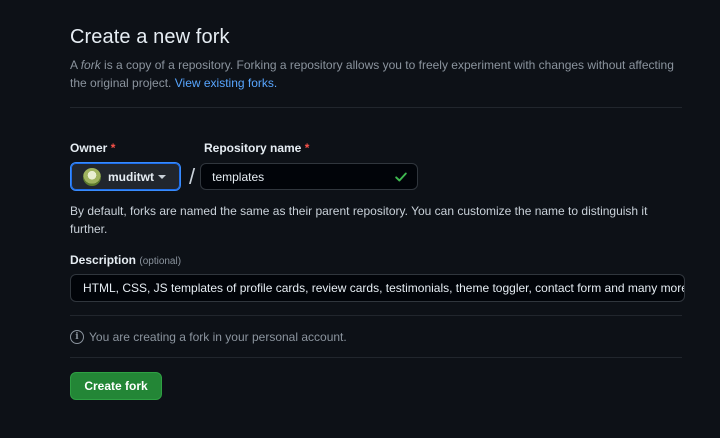 This screenshot has width=720, height=438. What do you see at coordinates (376, 315) in the screenshot?
I see `description-divider` at bounding box center [376, 315].